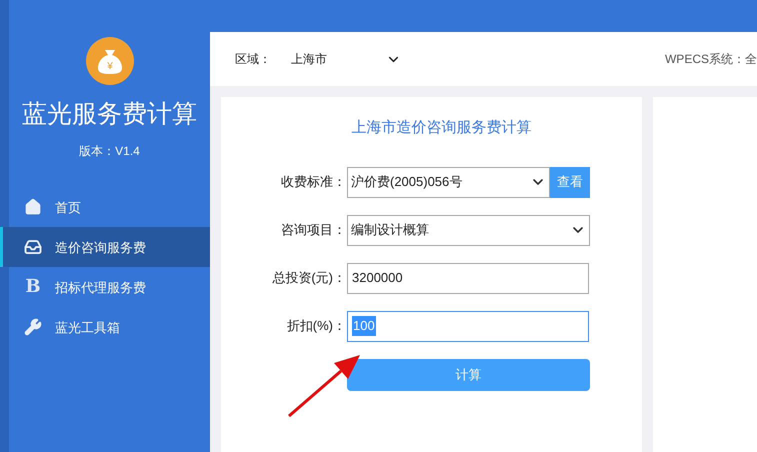  Describe the element at coordinates (377, 278) in the screenshot. I see `field-value: 3200000` at that location.